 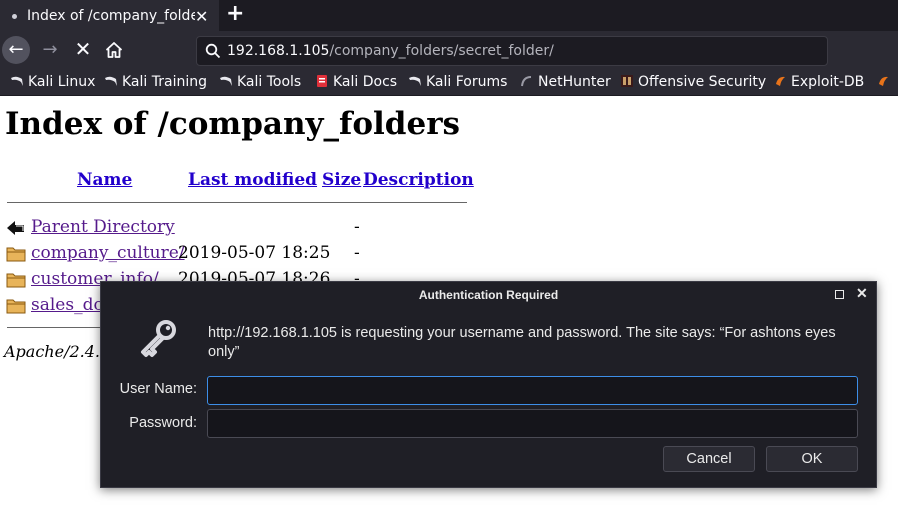 What do you see at coordinates (532, 390) in the screenshot?
I see `username-field` at bounding box center [532, 390].